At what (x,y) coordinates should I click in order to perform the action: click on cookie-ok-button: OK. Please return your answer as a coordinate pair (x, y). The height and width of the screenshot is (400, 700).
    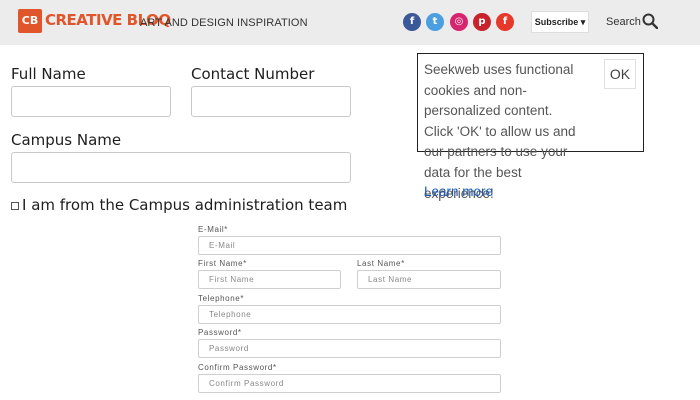
    Looking at the image, I should click on (620, 74).